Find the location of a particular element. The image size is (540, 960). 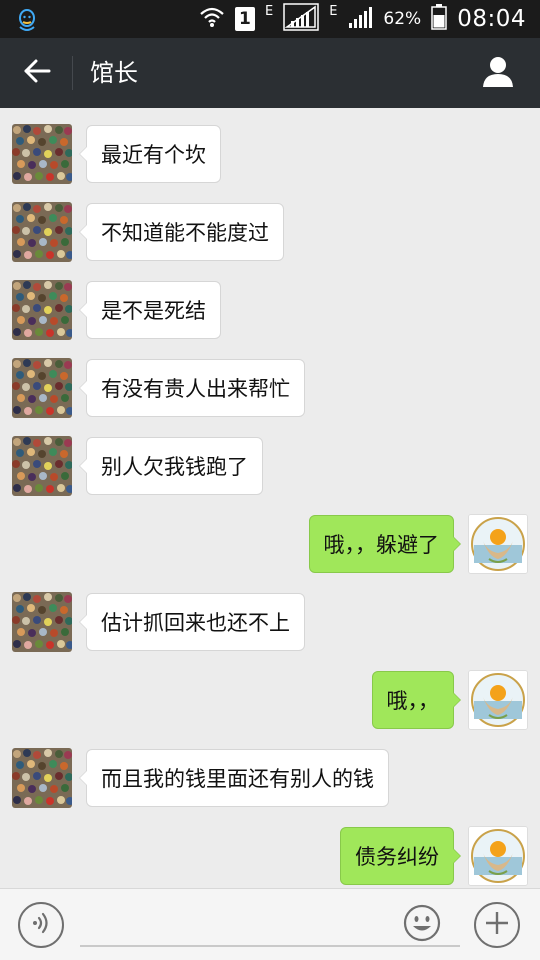

network-type-2: E is located at coordinates (333, 11).